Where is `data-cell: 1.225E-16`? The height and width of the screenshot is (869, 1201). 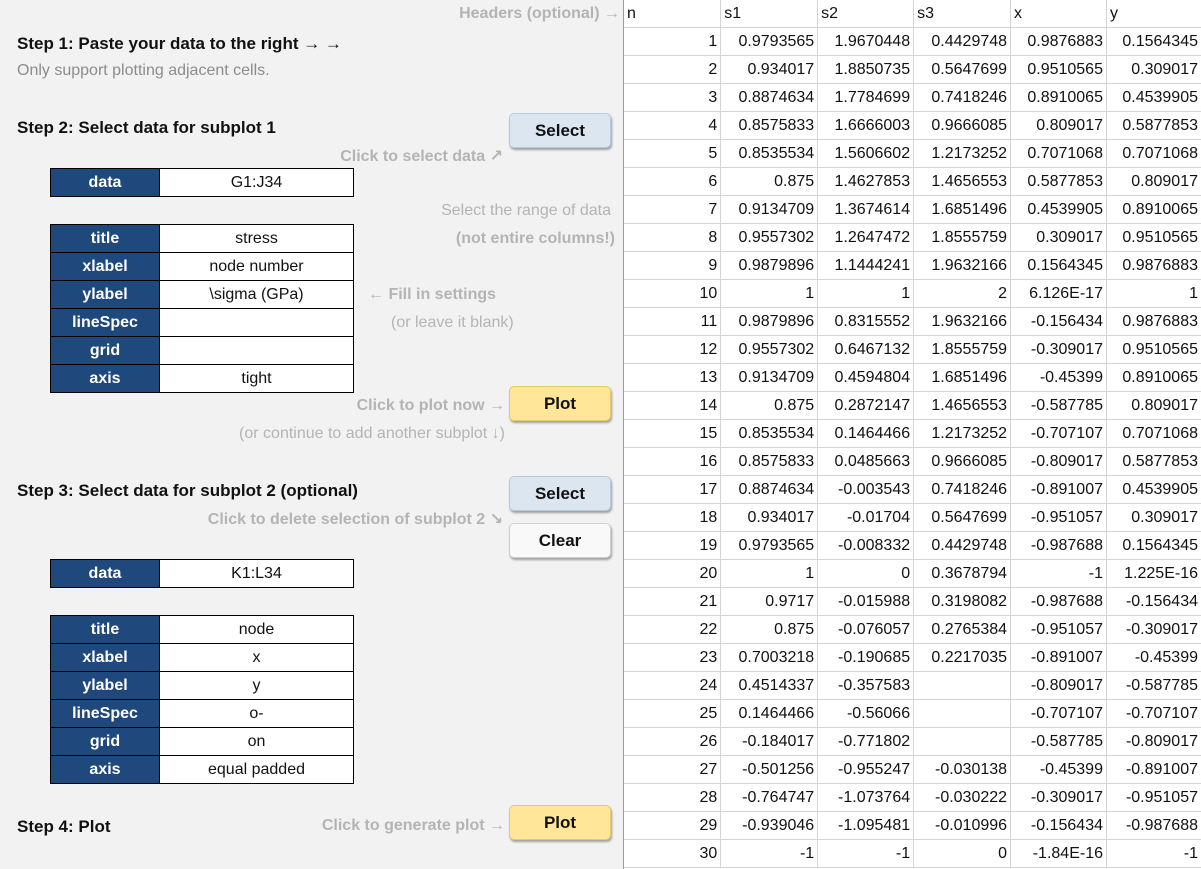
data-cell: 1.225E-16 is located at coordinates (1153, 573).